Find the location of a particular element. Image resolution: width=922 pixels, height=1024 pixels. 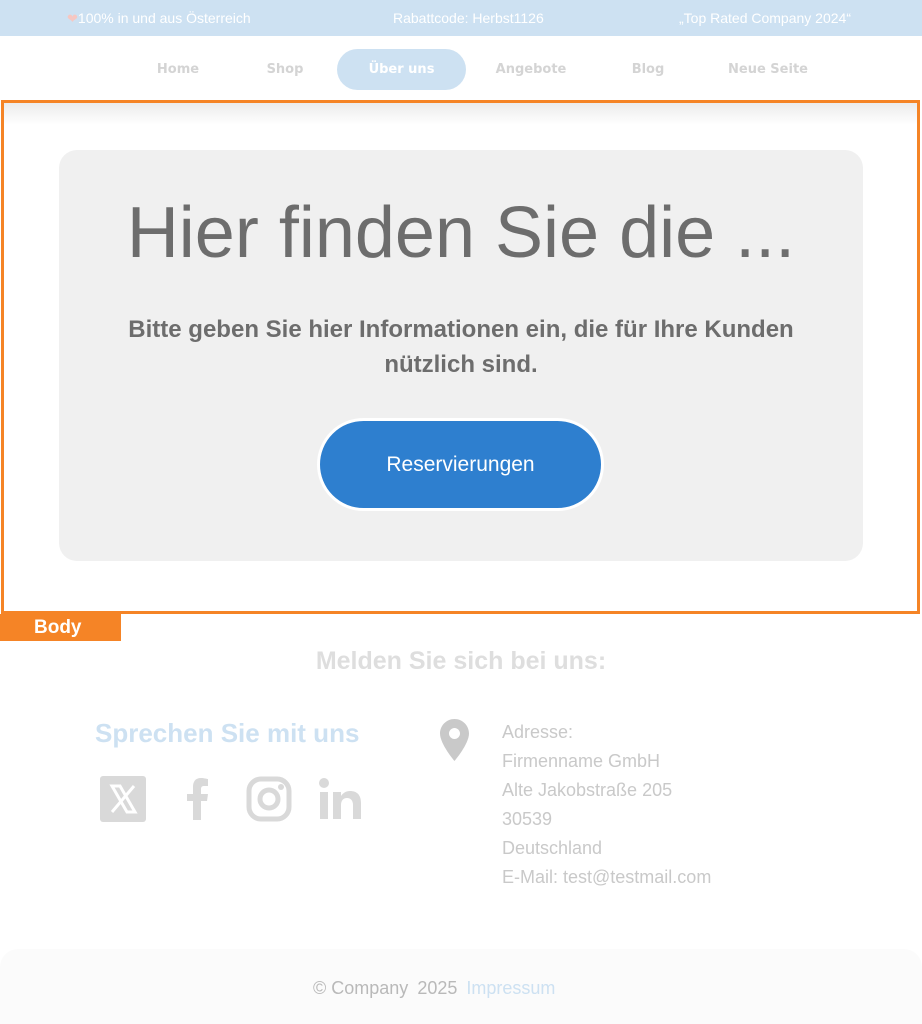

nav-item-blog: Blog is located at coordinates (648, 69).